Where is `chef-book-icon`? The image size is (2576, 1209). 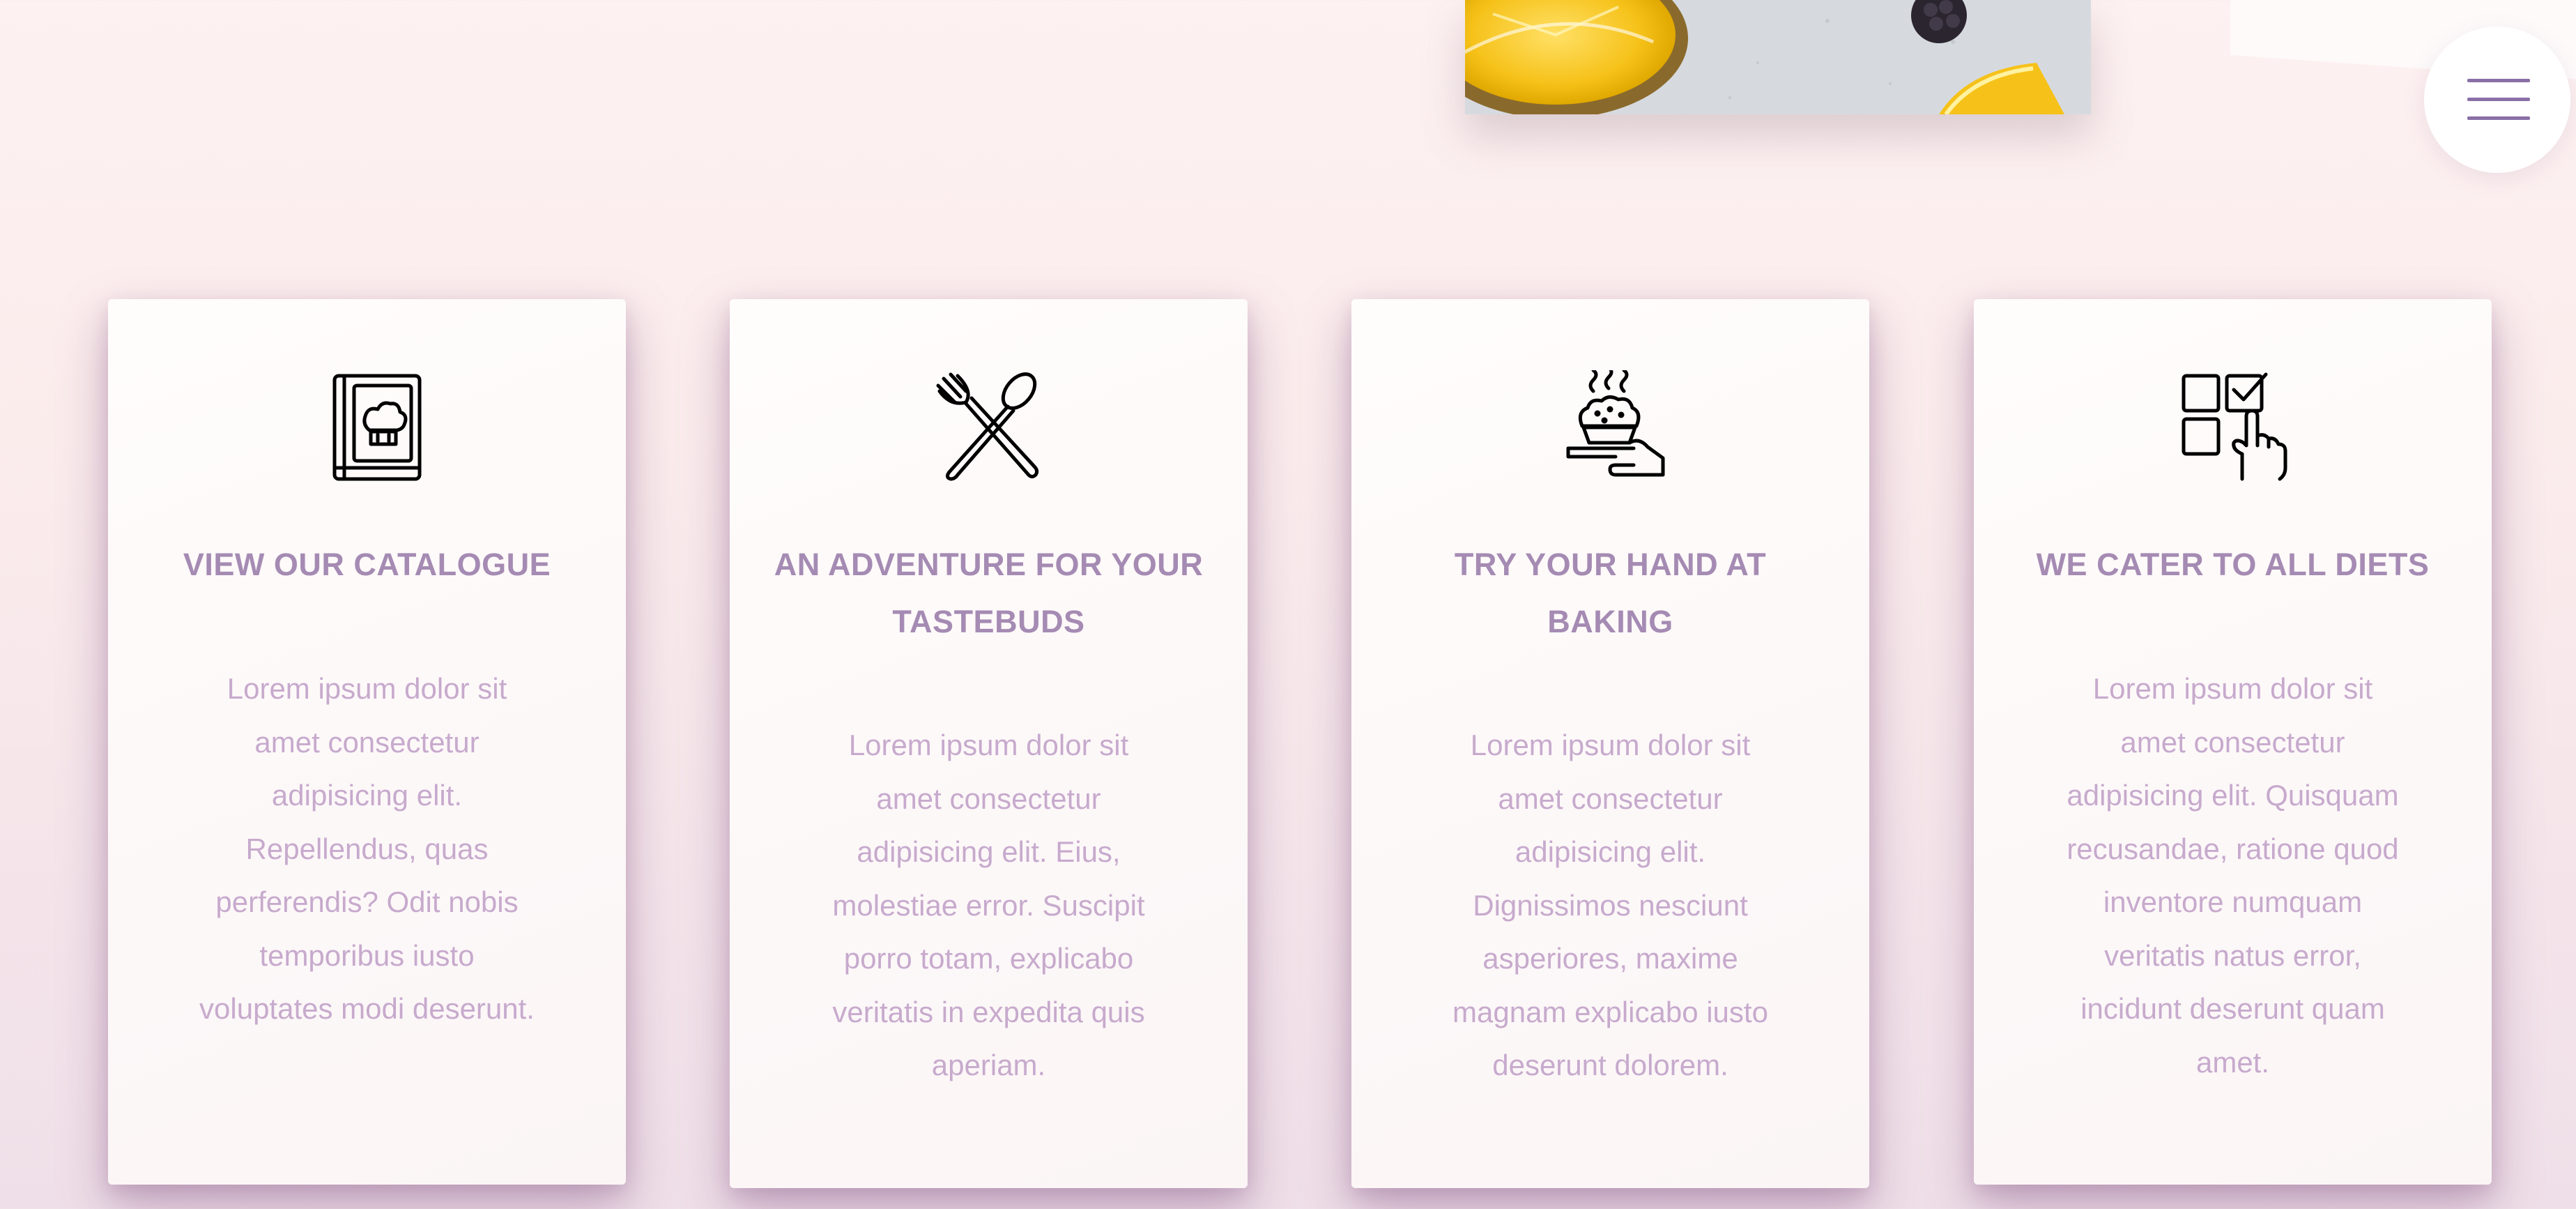
chef-book-icon is located at coordinates (367, 426).